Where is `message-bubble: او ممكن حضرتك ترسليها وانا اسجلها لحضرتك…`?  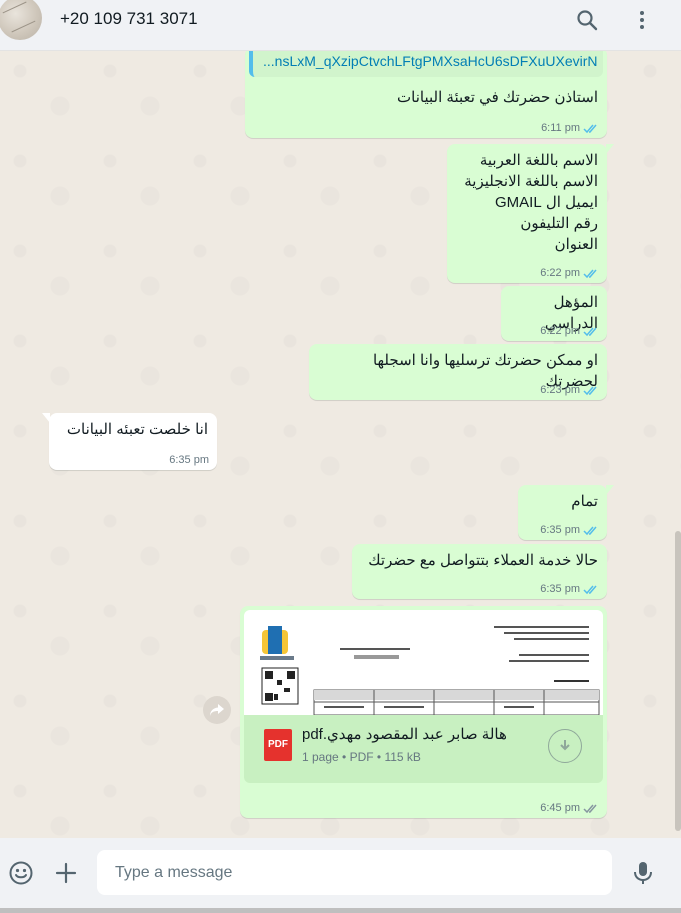 message-bubble: او ممكن حضرتك ترسليها وانا اسجلها لحضرتك… is located at coordinates (458, 372).